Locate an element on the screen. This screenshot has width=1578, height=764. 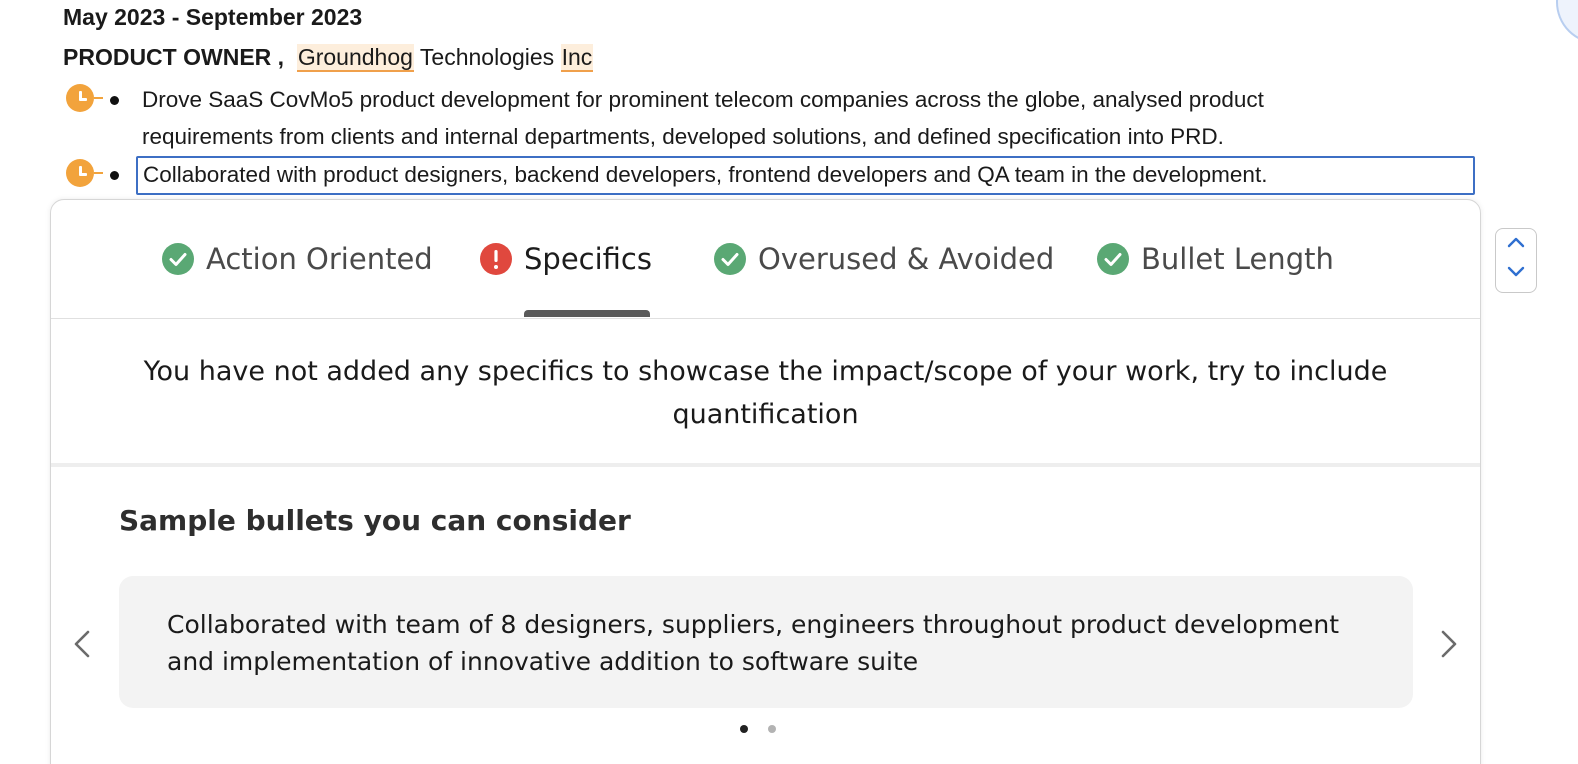
tab-specifics: Specifics is located at coordinates (566, 259).